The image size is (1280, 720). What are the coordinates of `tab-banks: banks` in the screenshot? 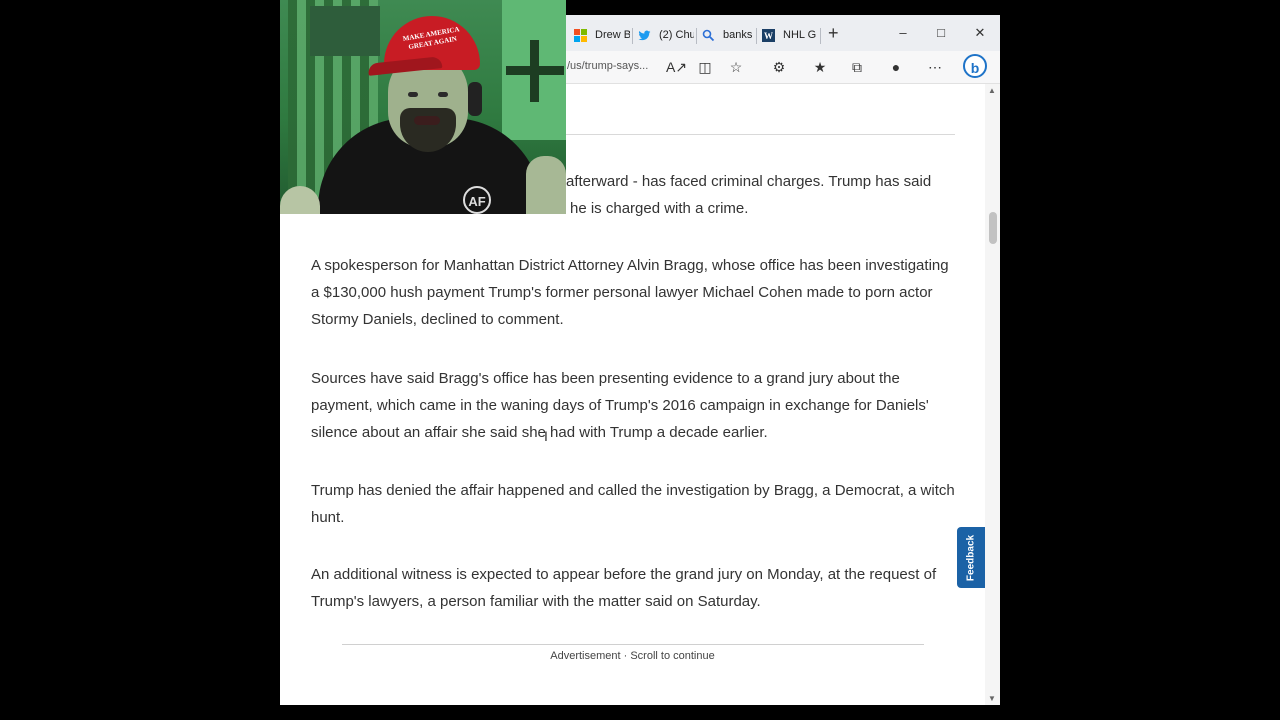 It's located at (728, 35).